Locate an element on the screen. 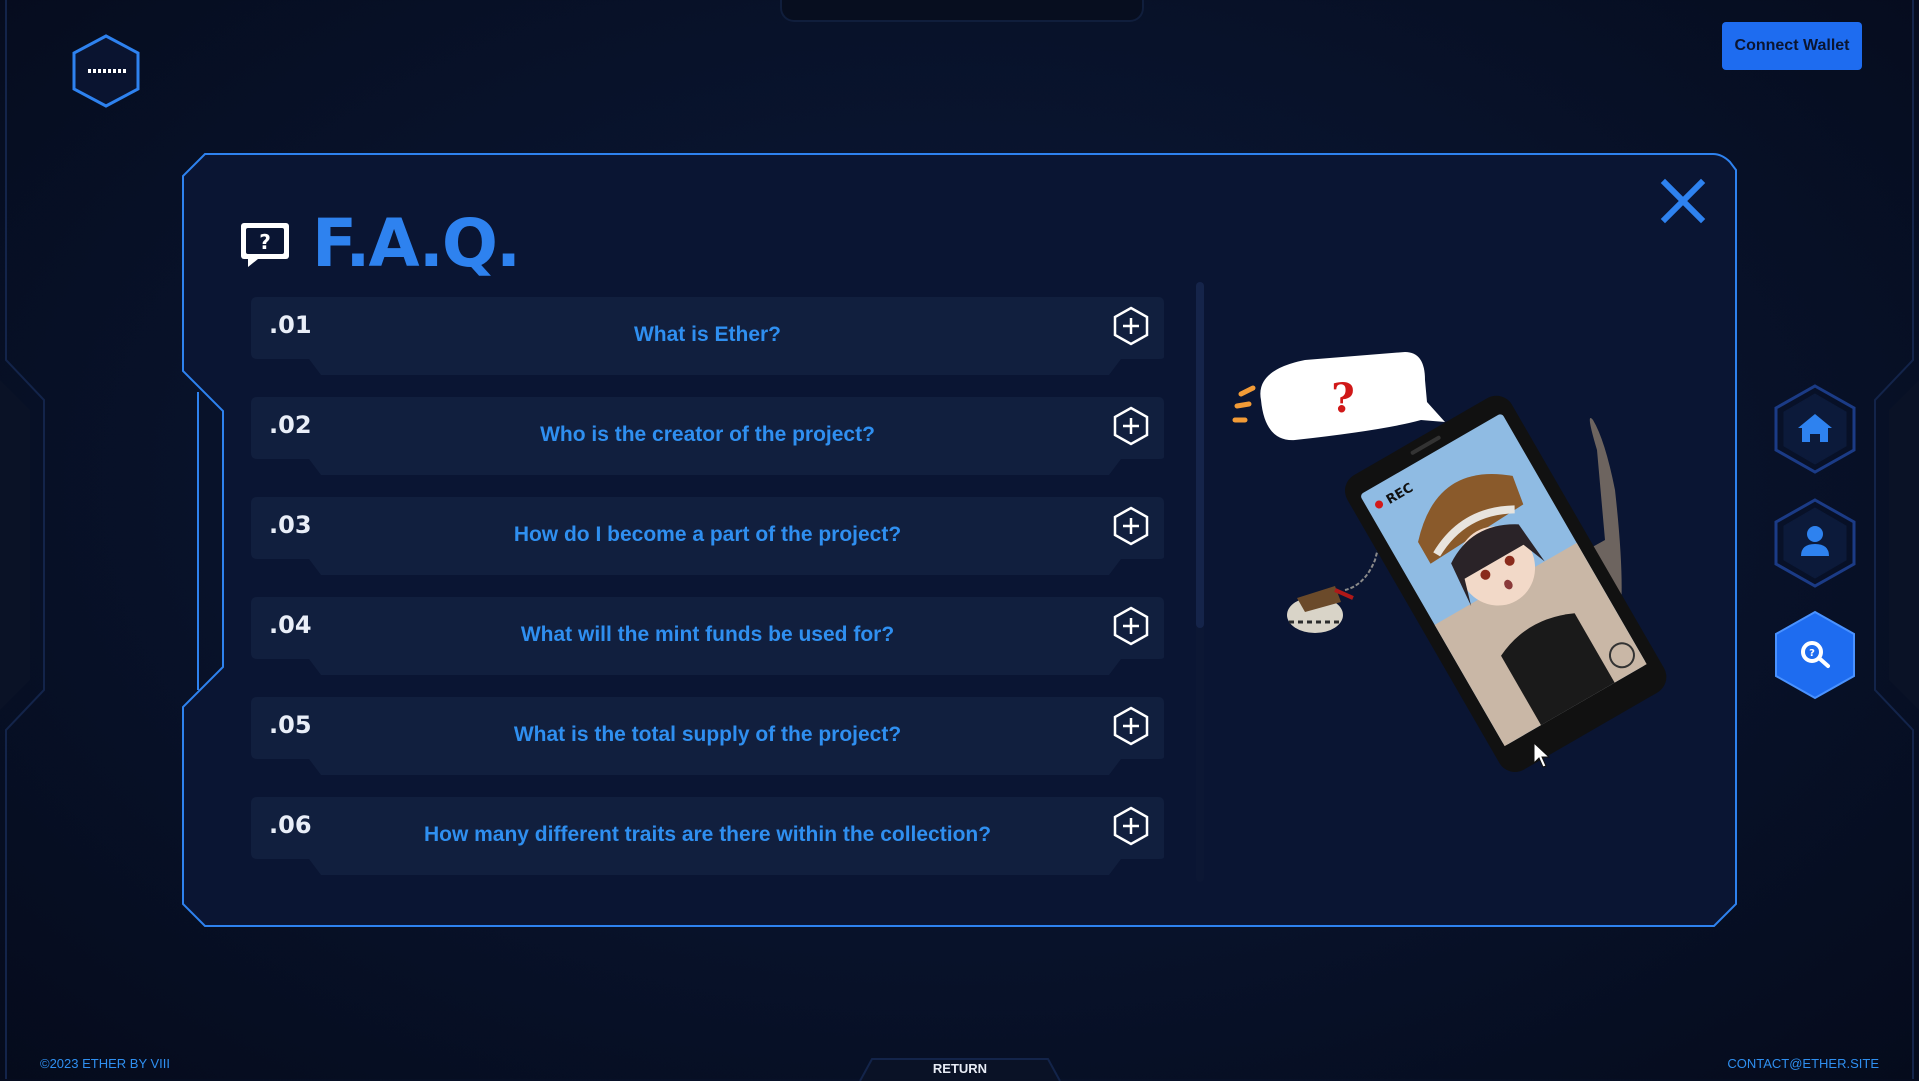  contact-link: CONTACT@ETHER.SITE is located at coordinates (1803, 1063).